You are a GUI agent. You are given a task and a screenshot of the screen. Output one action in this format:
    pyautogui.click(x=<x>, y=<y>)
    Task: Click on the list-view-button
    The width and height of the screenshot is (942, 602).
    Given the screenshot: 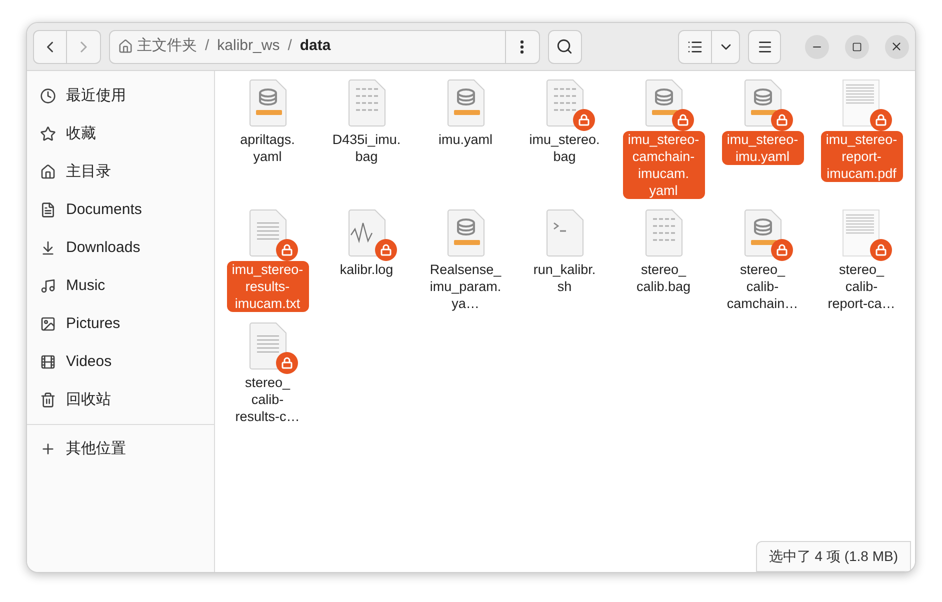 What is the action you would take?
    pyautogui.click(x=695, y=47)
    